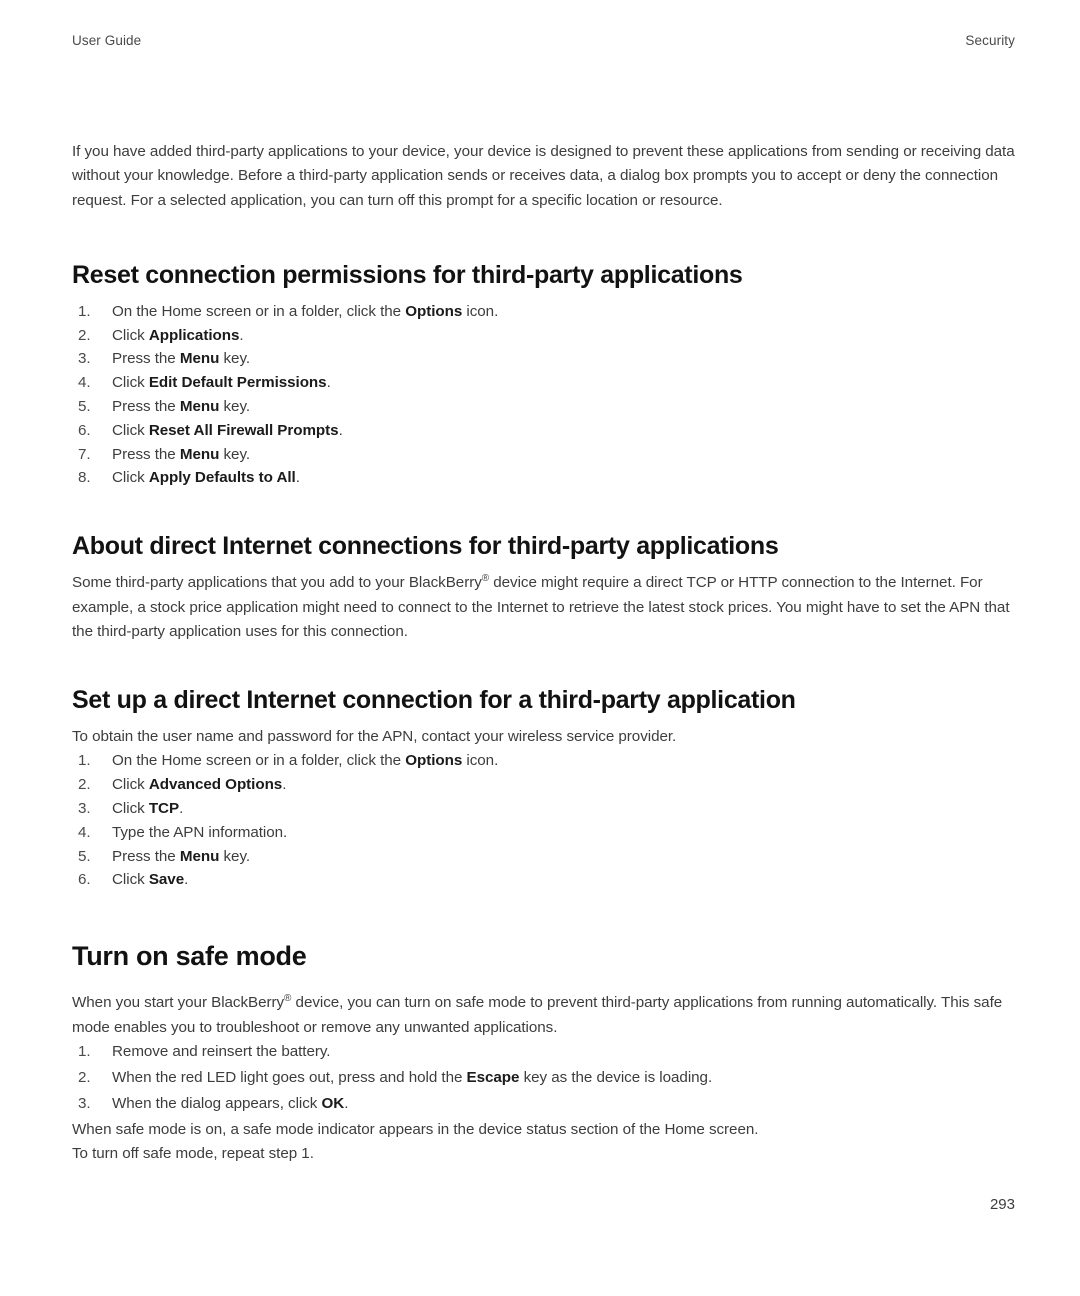 This screenshot has width=1080, height=1296. Describe the element at coordinates (217, 1103) in the screenshot. I see `step-text: When the dialog appears, click` at that location.